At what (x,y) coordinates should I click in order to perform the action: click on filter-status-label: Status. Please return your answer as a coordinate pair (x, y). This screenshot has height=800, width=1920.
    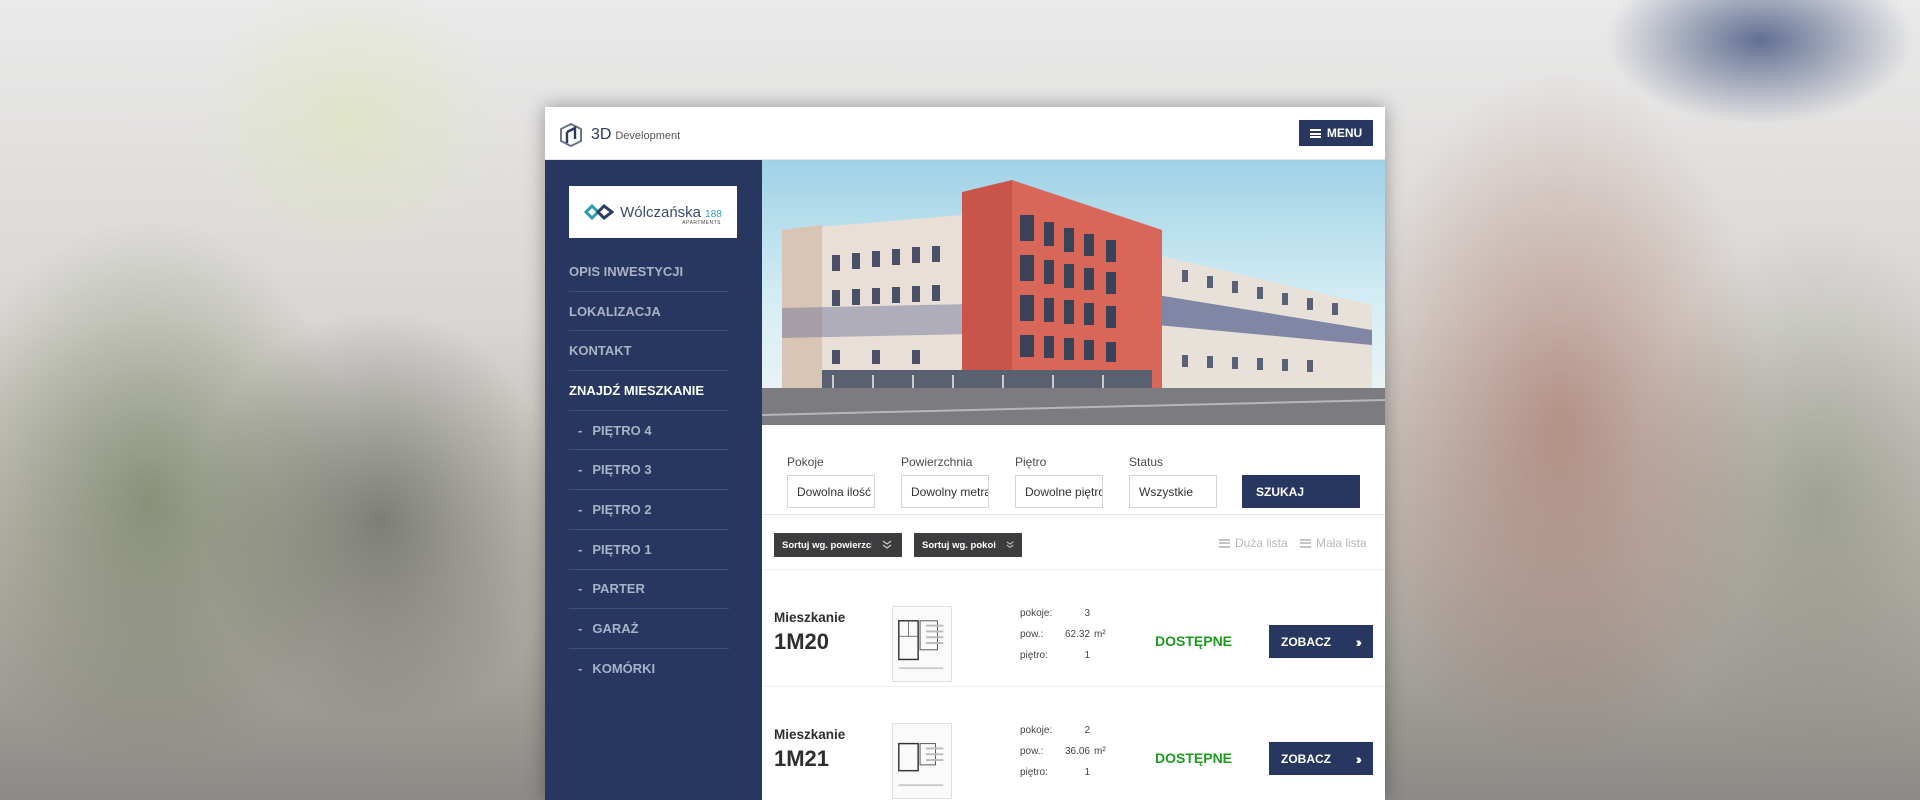
    Looking at the image, I should click on (1146, 462).